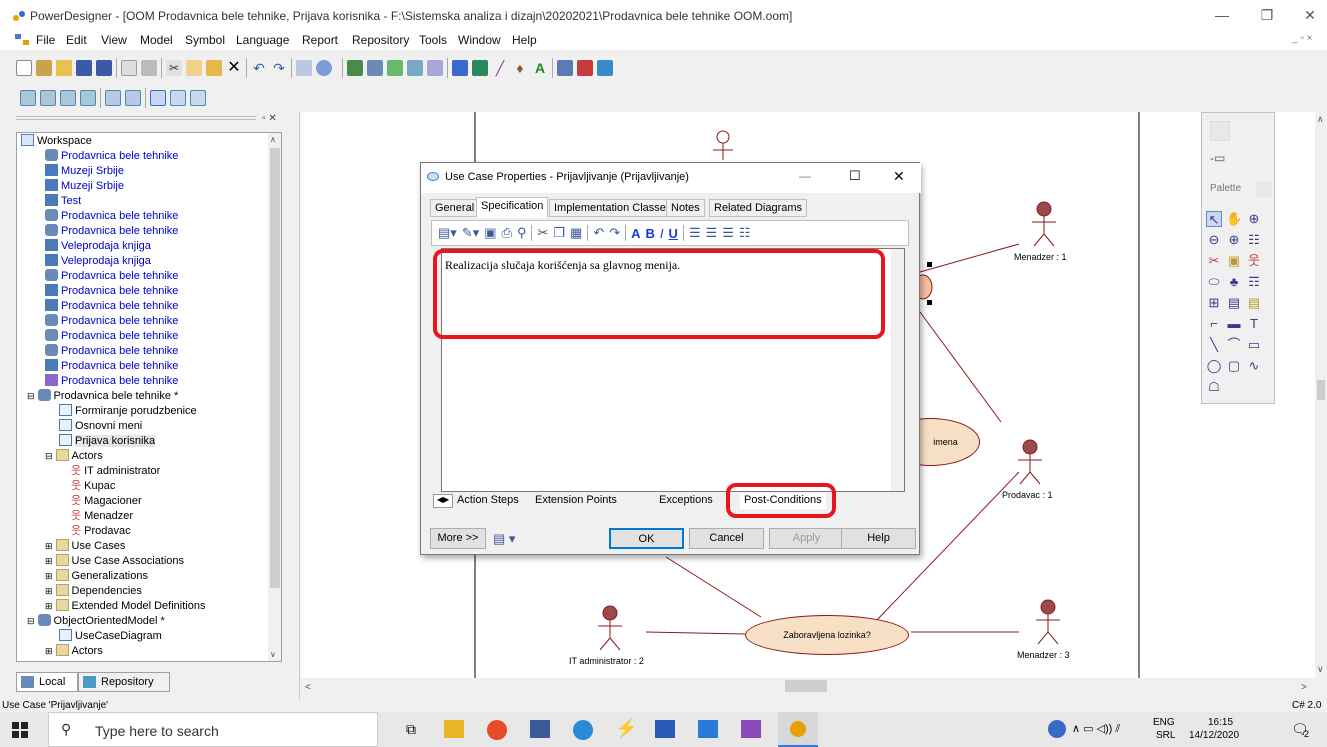  I want to click on link-icon: ⌐, so click(1214, 324).